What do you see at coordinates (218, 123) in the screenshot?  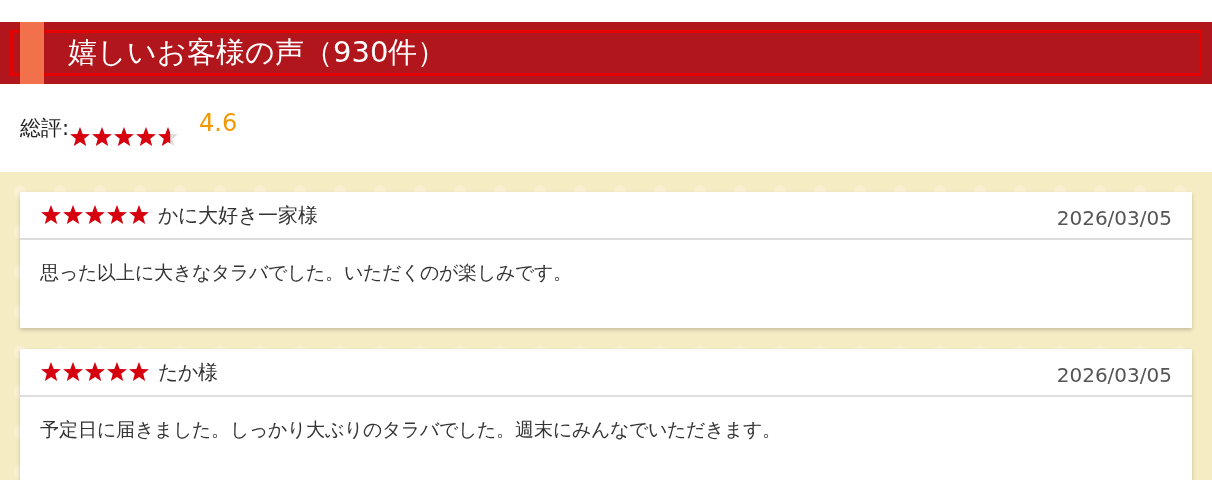 I see `rating-score: 4.6` at bounding box center [218, 123].